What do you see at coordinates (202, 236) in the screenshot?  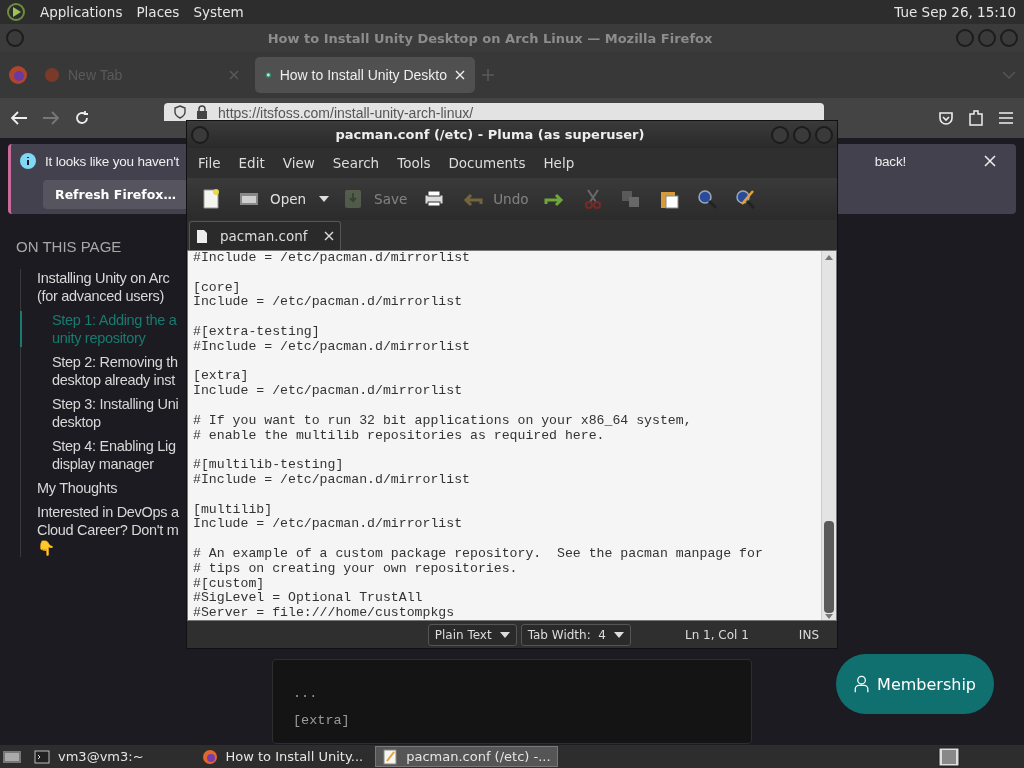 I see `document-icon` at bounding box center [202, 236].